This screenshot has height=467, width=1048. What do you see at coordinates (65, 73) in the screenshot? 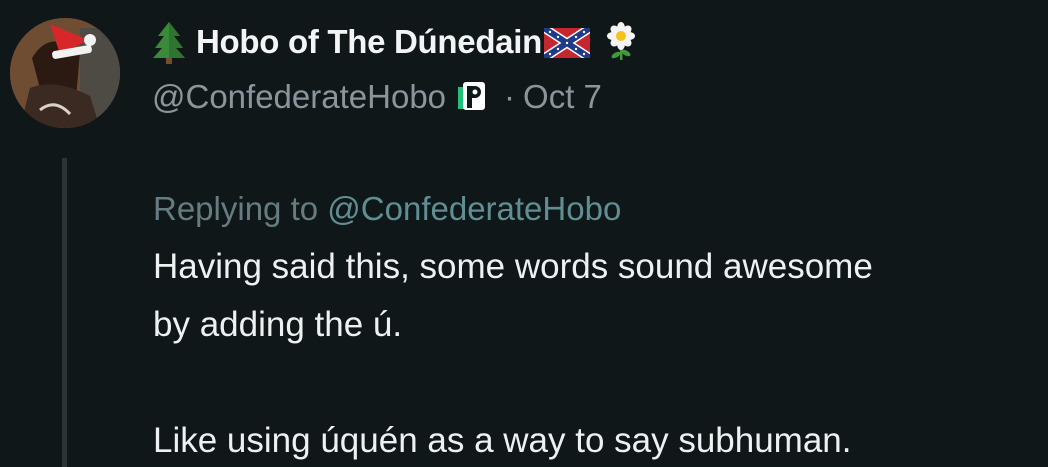
I see `avatar` at bounding box center [65, 73].